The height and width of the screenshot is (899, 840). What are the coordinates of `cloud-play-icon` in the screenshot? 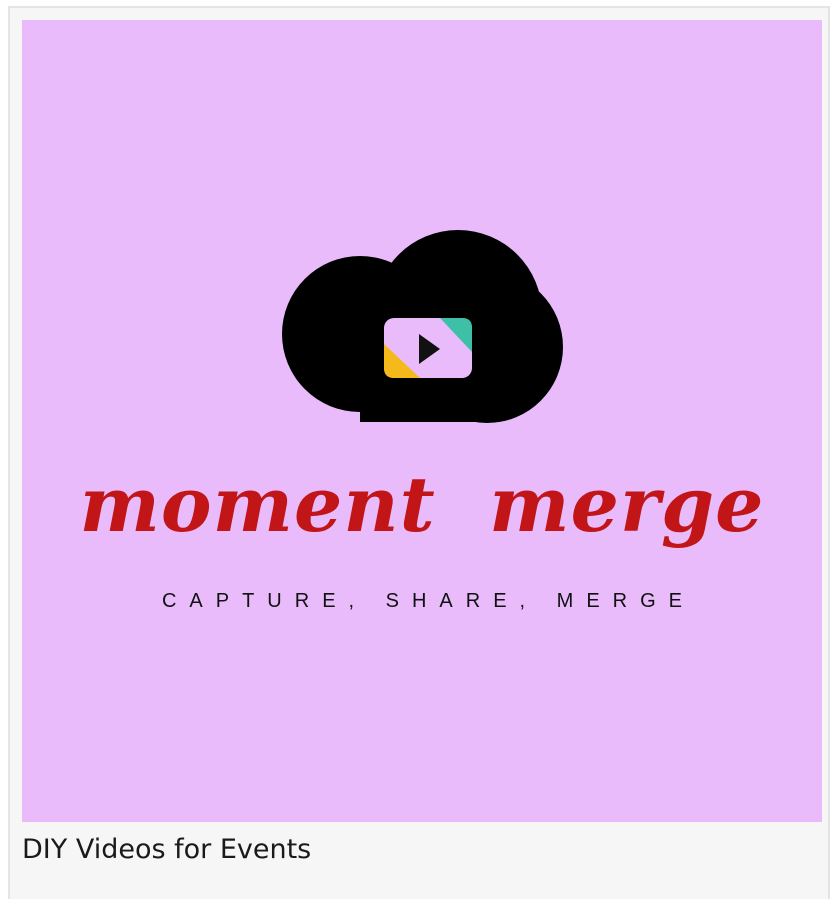 It's located at (422, 326).